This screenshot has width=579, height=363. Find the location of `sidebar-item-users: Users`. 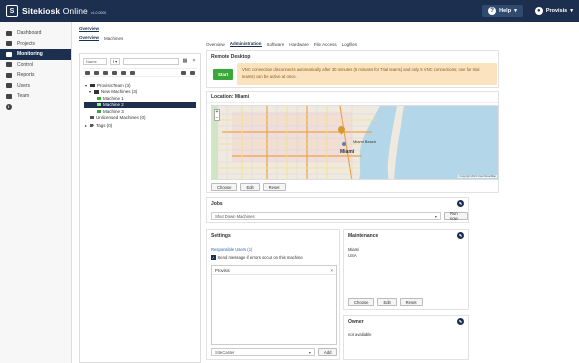

sidebar-item-users: Users is located at coordinates (35, 86).